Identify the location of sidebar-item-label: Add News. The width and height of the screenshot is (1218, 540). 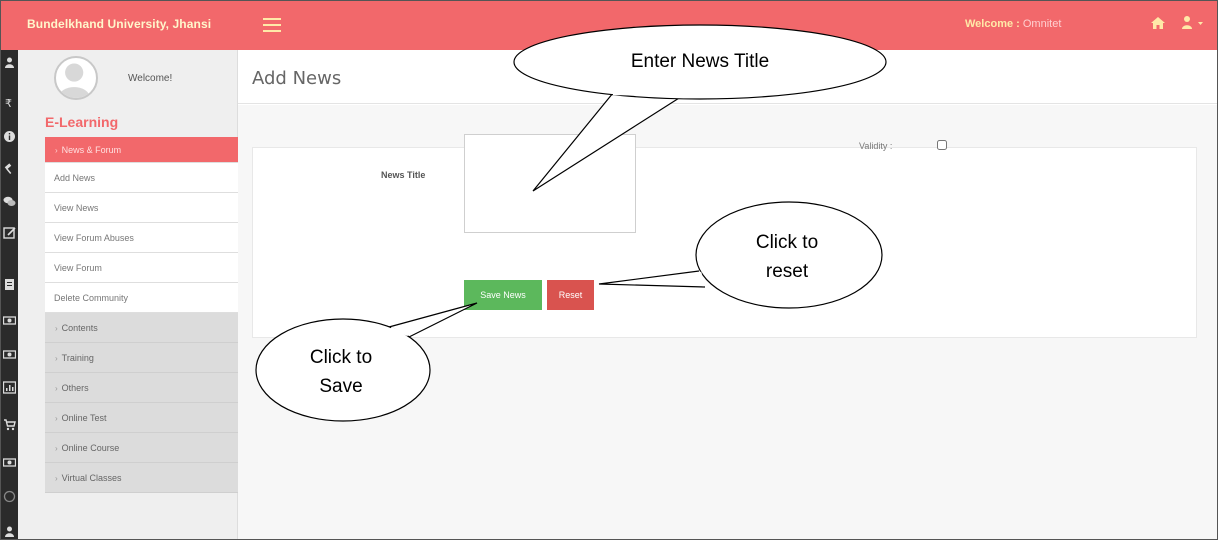
(75, 178).